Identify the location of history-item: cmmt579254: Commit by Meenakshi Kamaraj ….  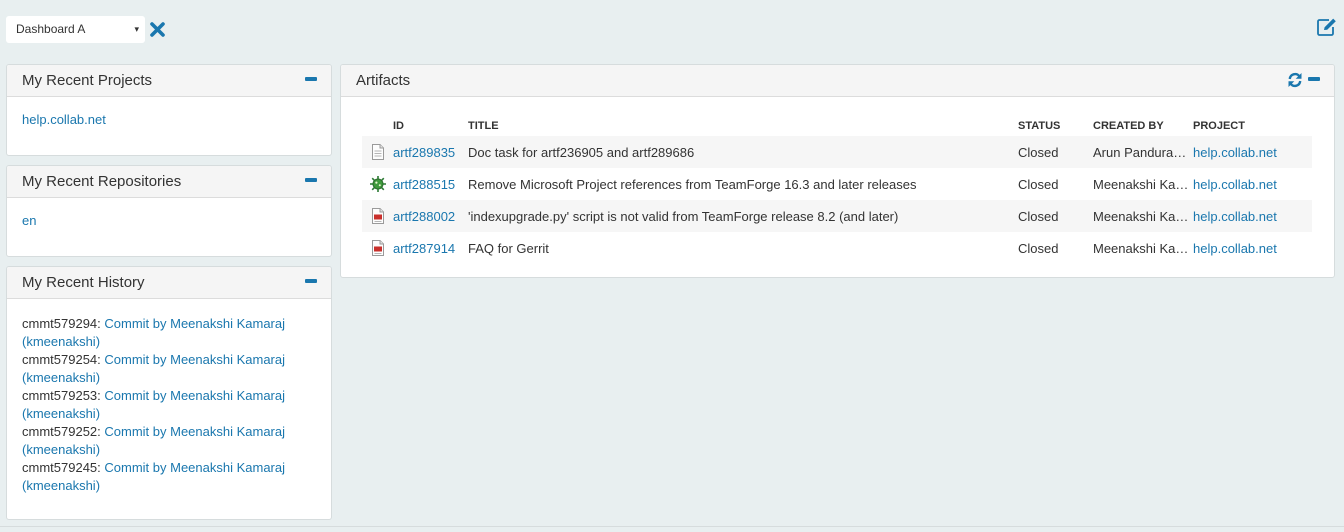
(169, 369).